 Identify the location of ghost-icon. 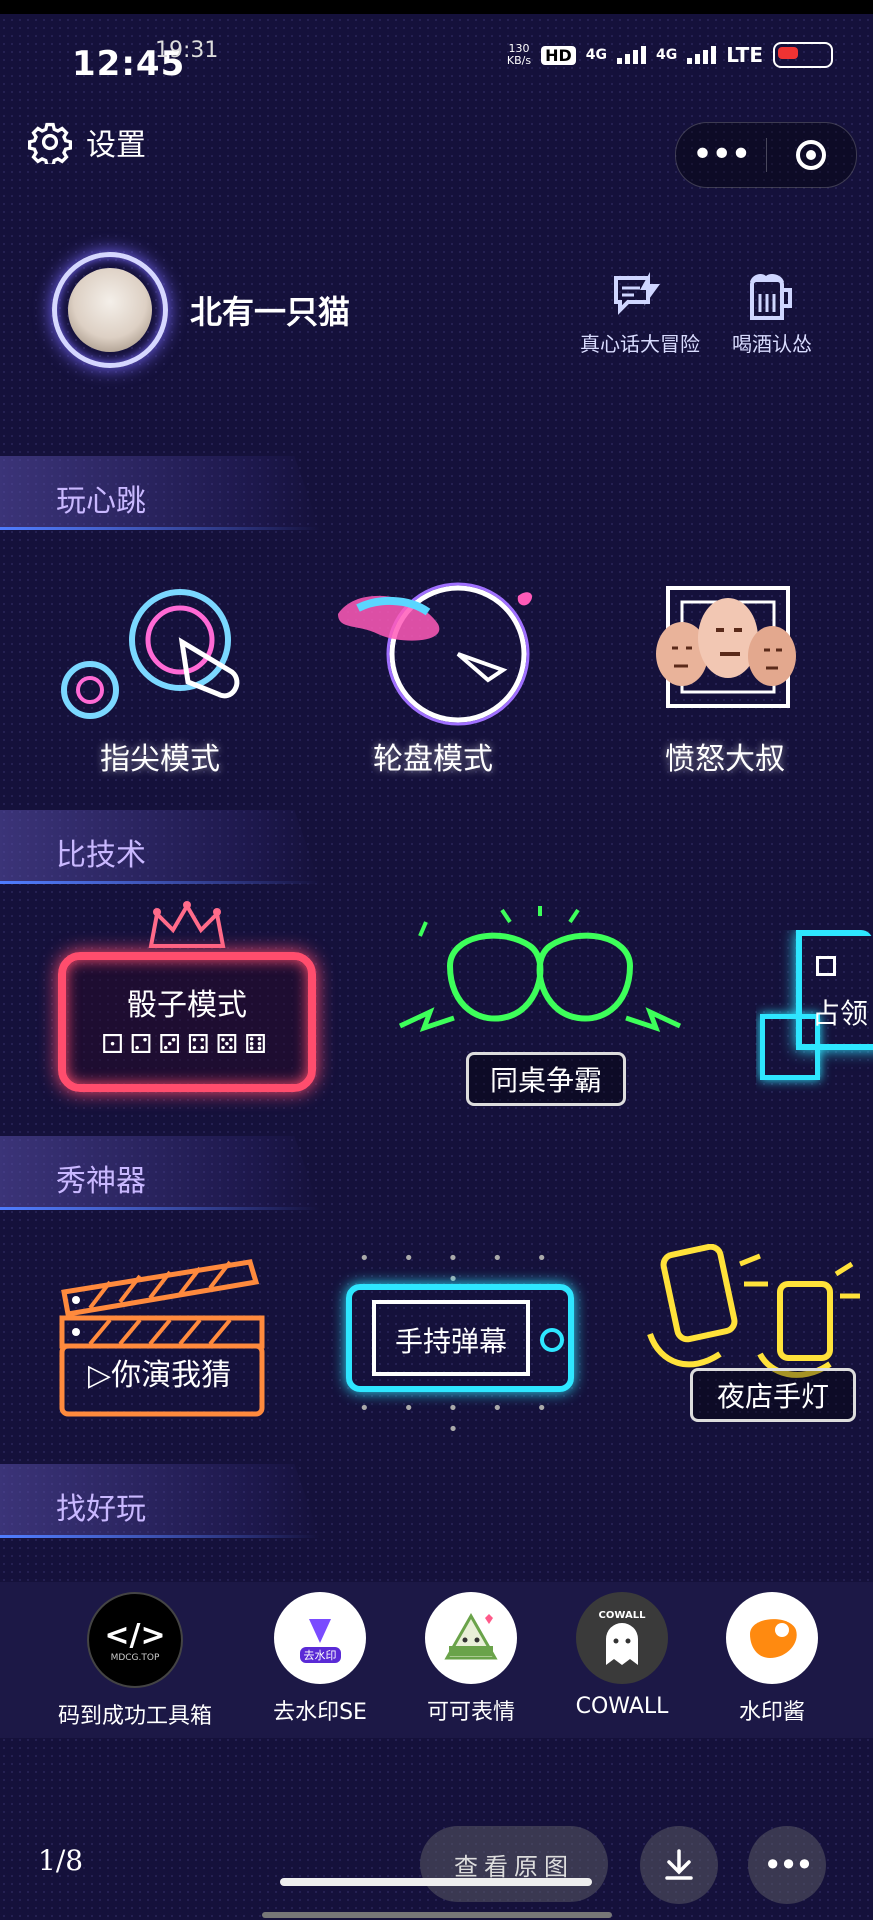
(622, 1643).